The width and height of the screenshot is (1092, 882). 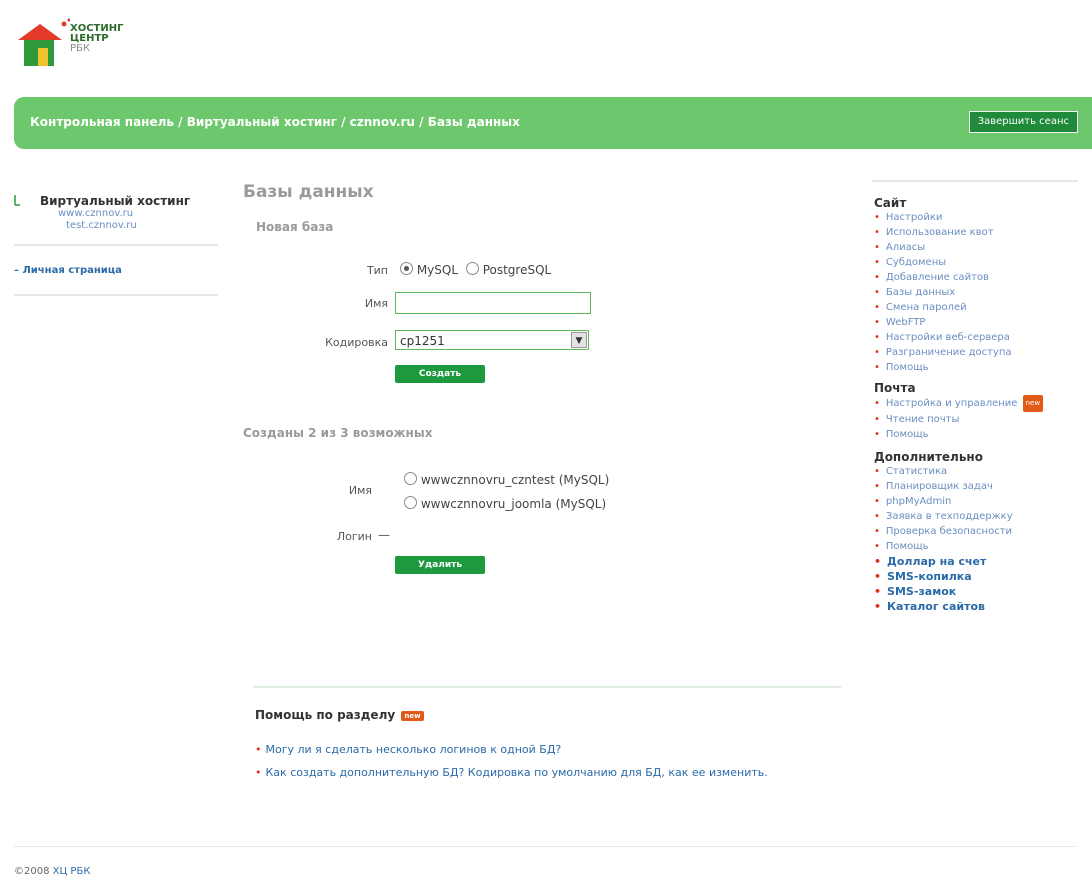 I want to click on house-logo-icon, so click(x=44, y=42).